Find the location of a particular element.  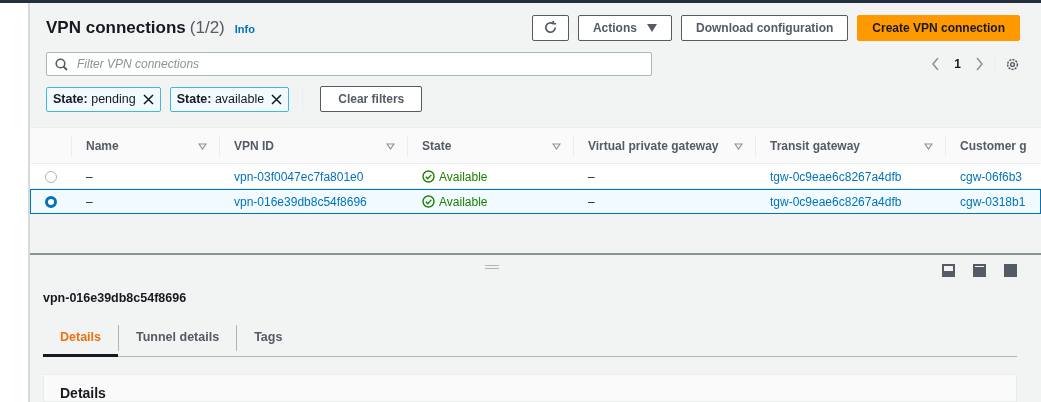

column-header: Name is located at coordinates (102, 146).